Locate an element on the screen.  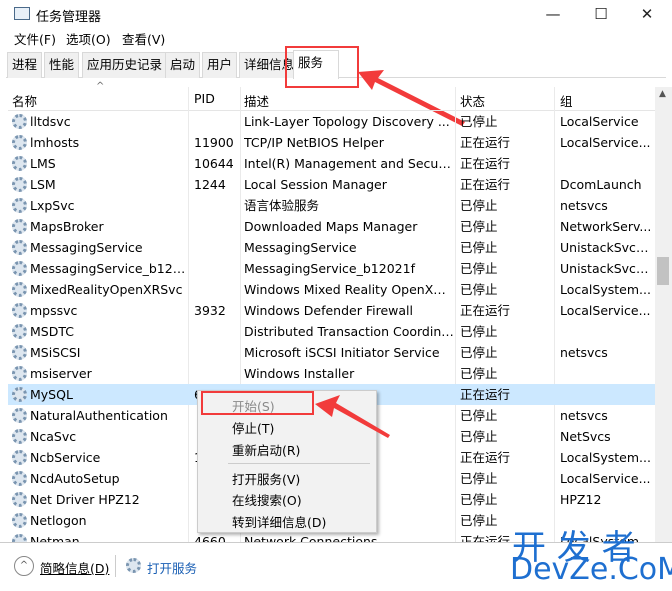
service-name: Net Driver HPZ12 is located at coordinates (85, 499).